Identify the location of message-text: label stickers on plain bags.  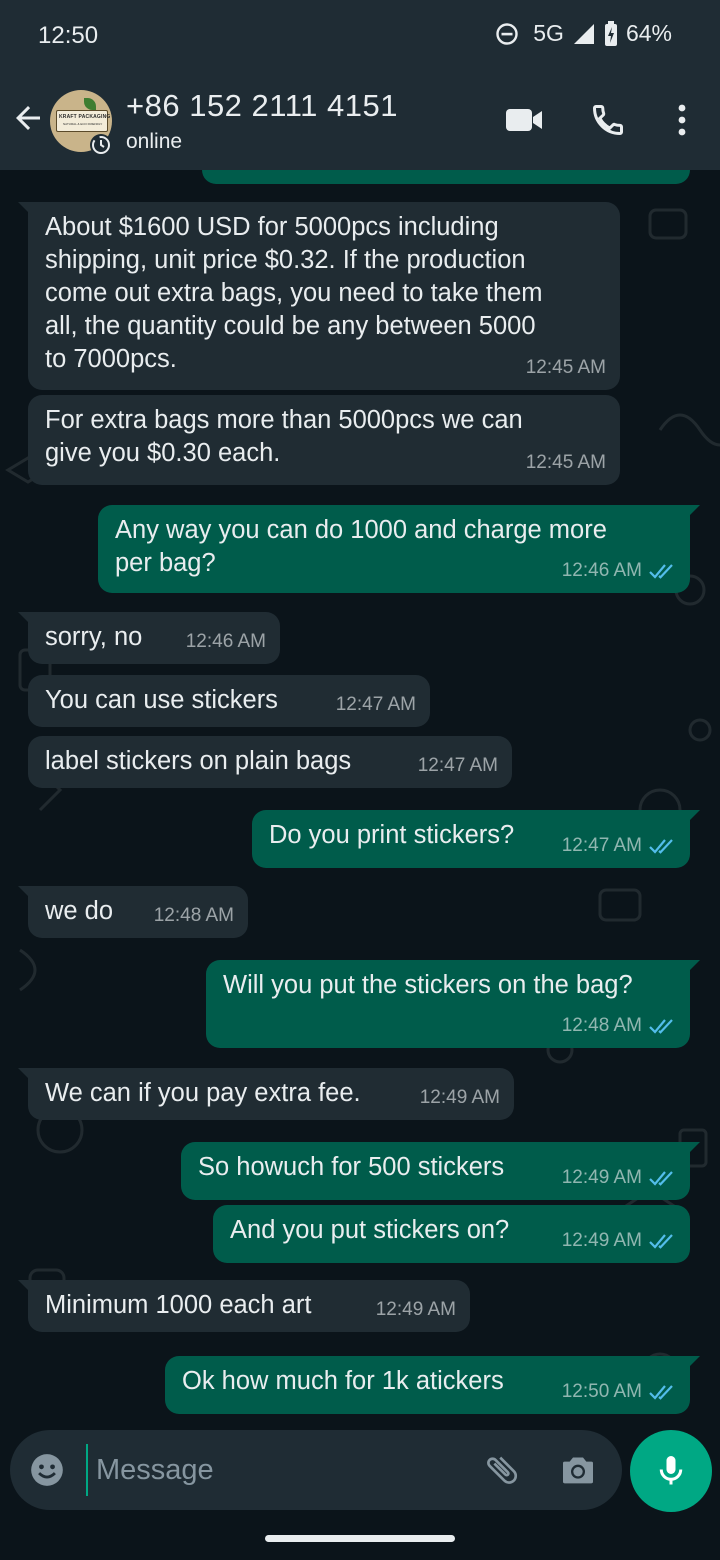
(198, 761).